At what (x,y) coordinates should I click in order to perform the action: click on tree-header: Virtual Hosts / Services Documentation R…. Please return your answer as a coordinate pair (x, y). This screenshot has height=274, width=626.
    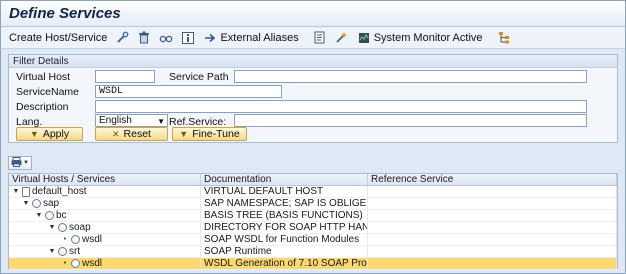
    Looking at the image, I should click on (313, 180).